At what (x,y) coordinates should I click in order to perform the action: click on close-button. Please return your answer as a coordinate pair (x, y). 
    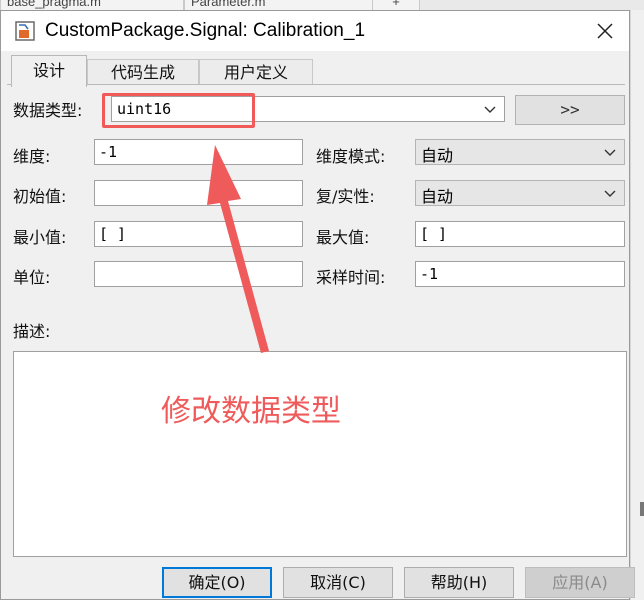
    Looking at the image, I should click on (605, 31).